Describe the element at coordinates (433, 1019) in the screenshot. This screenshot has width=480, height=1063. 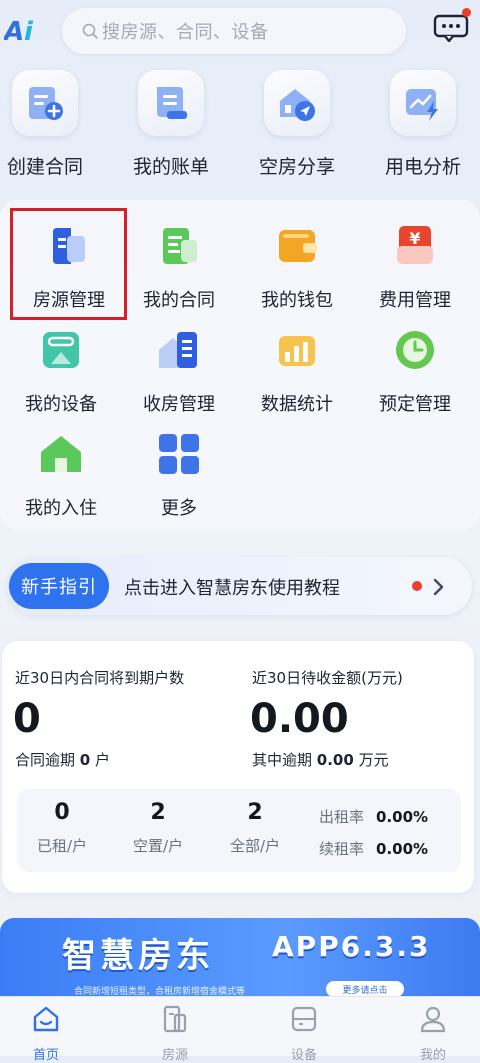
I see `profile-icon` at that location.